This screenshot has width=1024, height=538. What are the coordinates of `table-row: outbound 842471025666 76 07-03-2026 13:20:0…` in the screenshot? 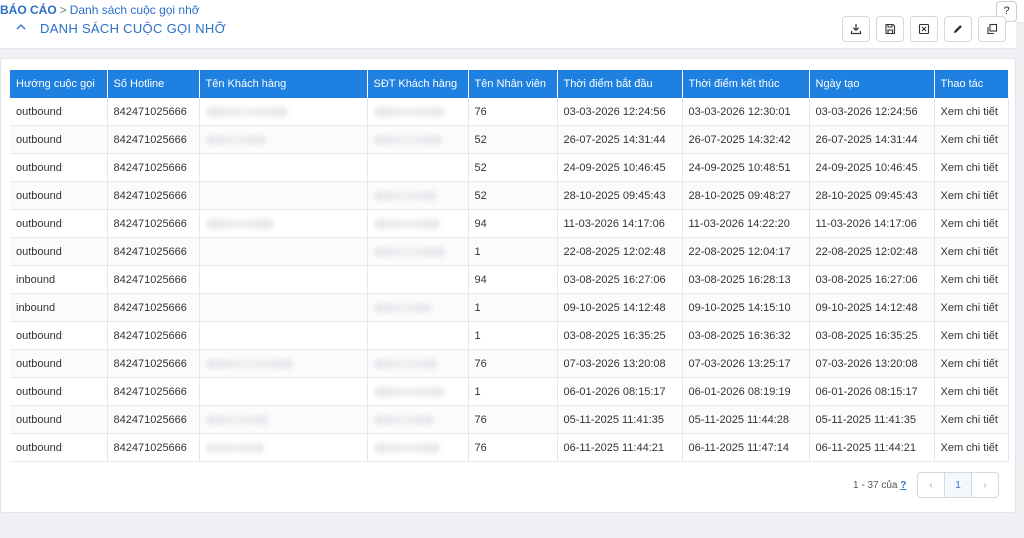 It's located at (509, 363).